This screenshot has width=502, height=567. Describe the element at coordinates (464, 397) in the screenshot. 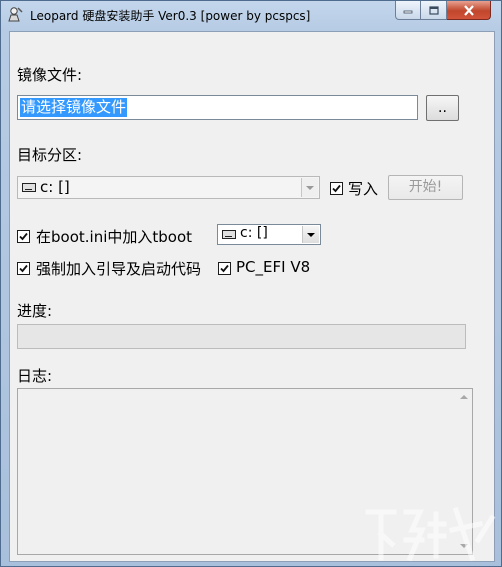

I see `scroll-up-icon` at that location.